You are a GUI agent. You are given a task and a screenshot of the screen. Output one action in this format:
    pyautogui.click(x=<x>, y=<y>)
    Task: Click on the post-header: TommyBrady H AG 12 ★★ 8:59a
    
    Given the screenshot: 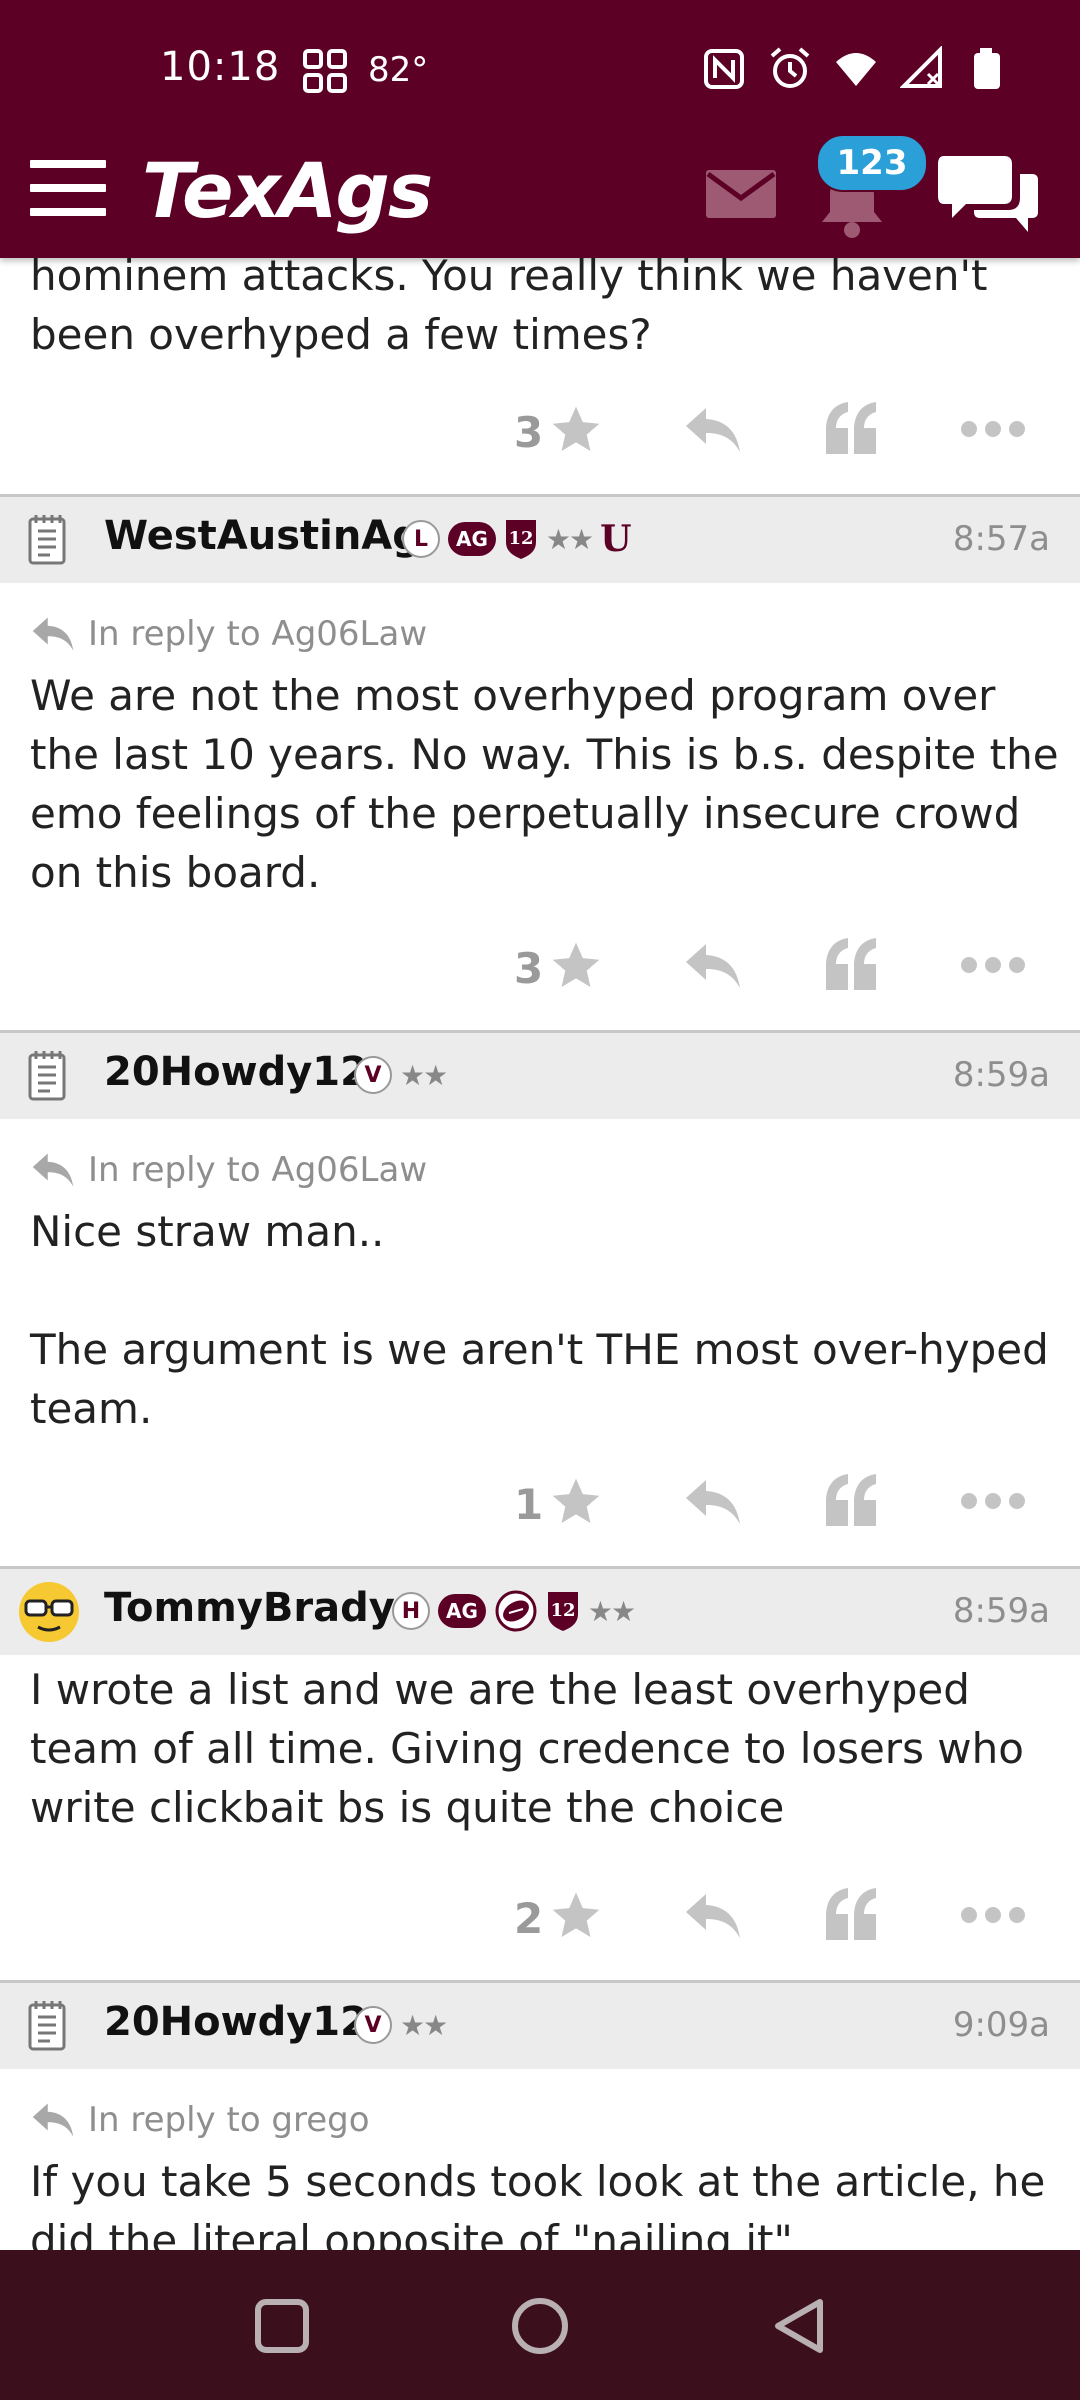 What is the action you would take?
    pyautogui.click(x=540, y=1612)
    